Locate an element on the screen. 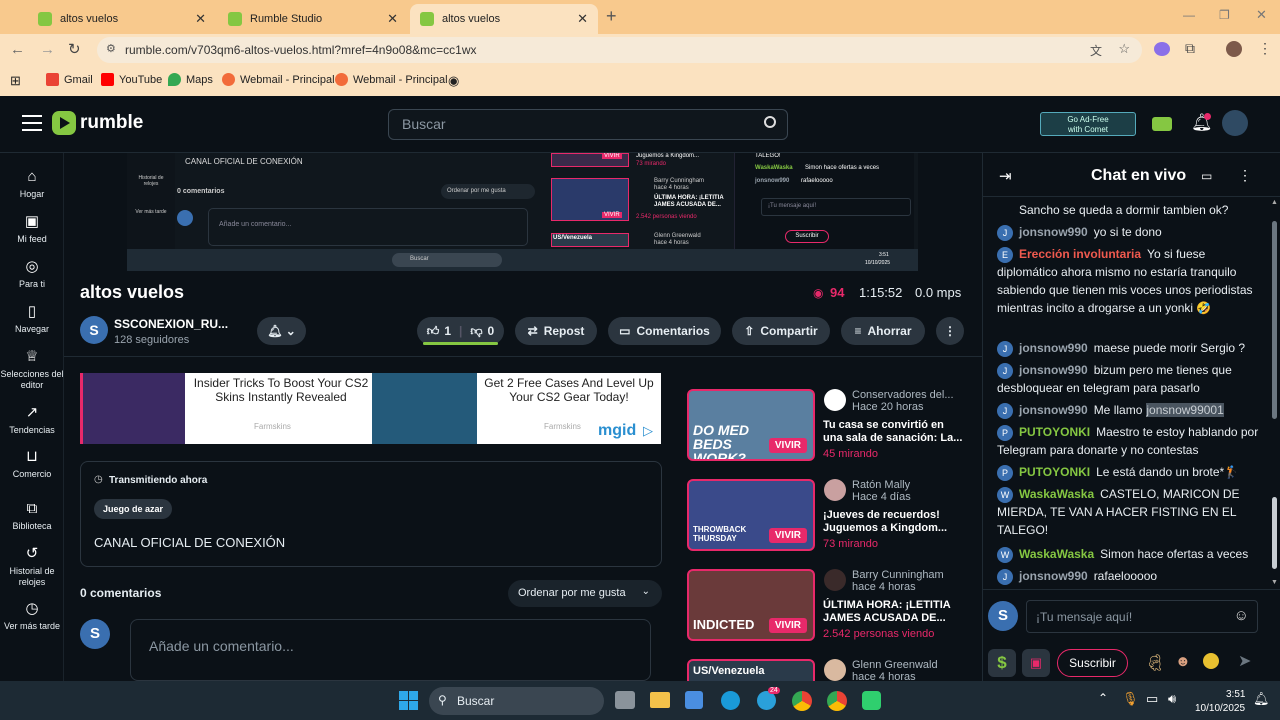 This screenshot has width=1280, height=720. notification-center-icon: 🔔︎ is located at coordinates (1261, 699).